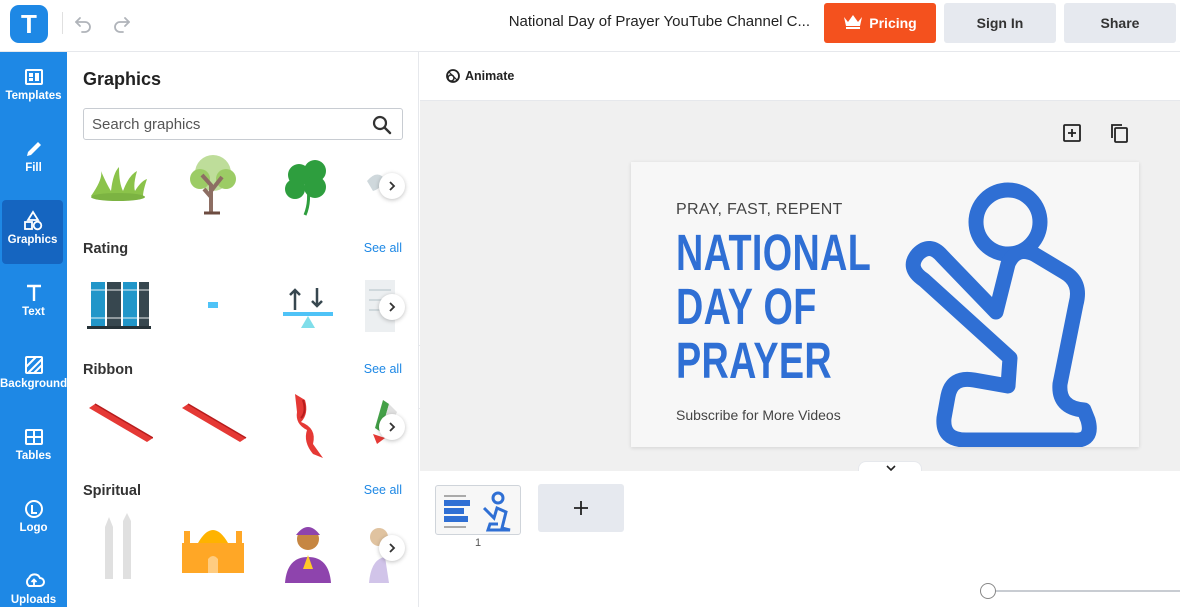  What do you see at coordinates (33, 376) in the screenshot?
I see `rail-item-background: Background` at bounding box center [33, 376].